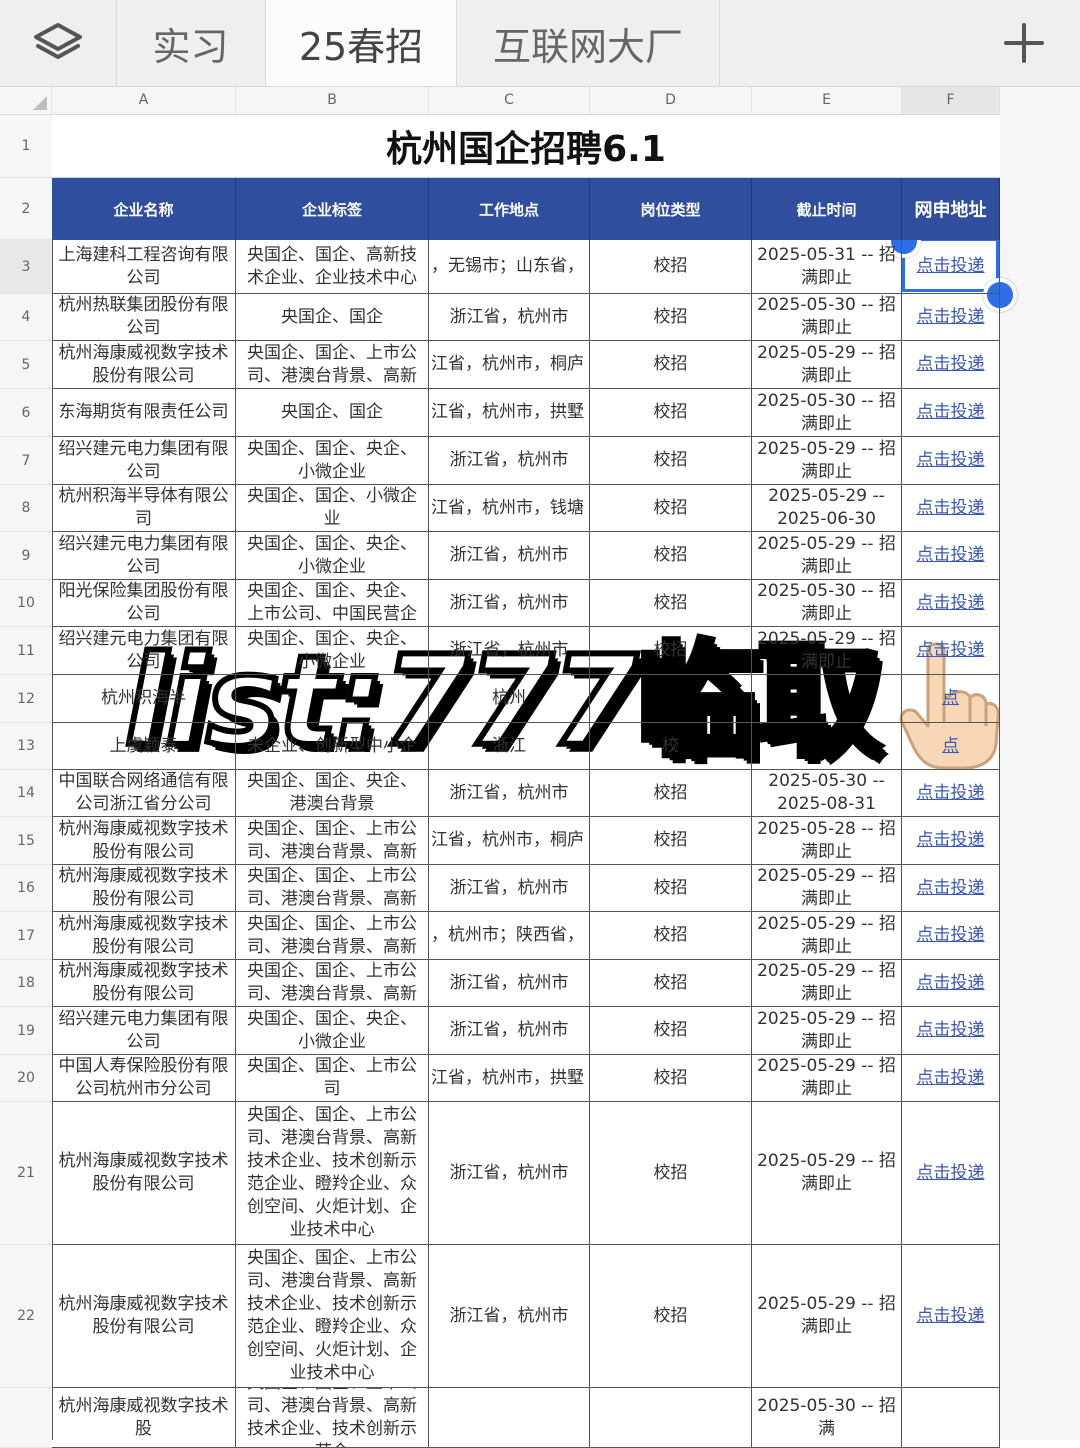 The width and height of the screenshot is (1080, 1448). Describe the element at coordinates (332, 100) in the screenshot. I see `column-header-b: B` at that location.